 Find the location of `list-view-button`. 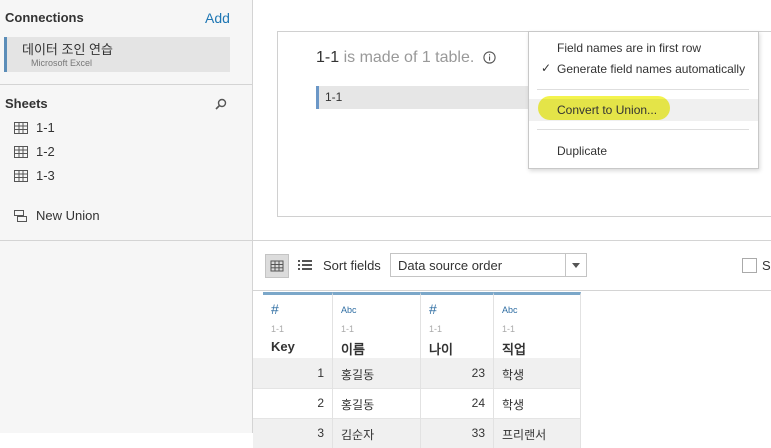

list-view-button is located at coordinates (305, 265).